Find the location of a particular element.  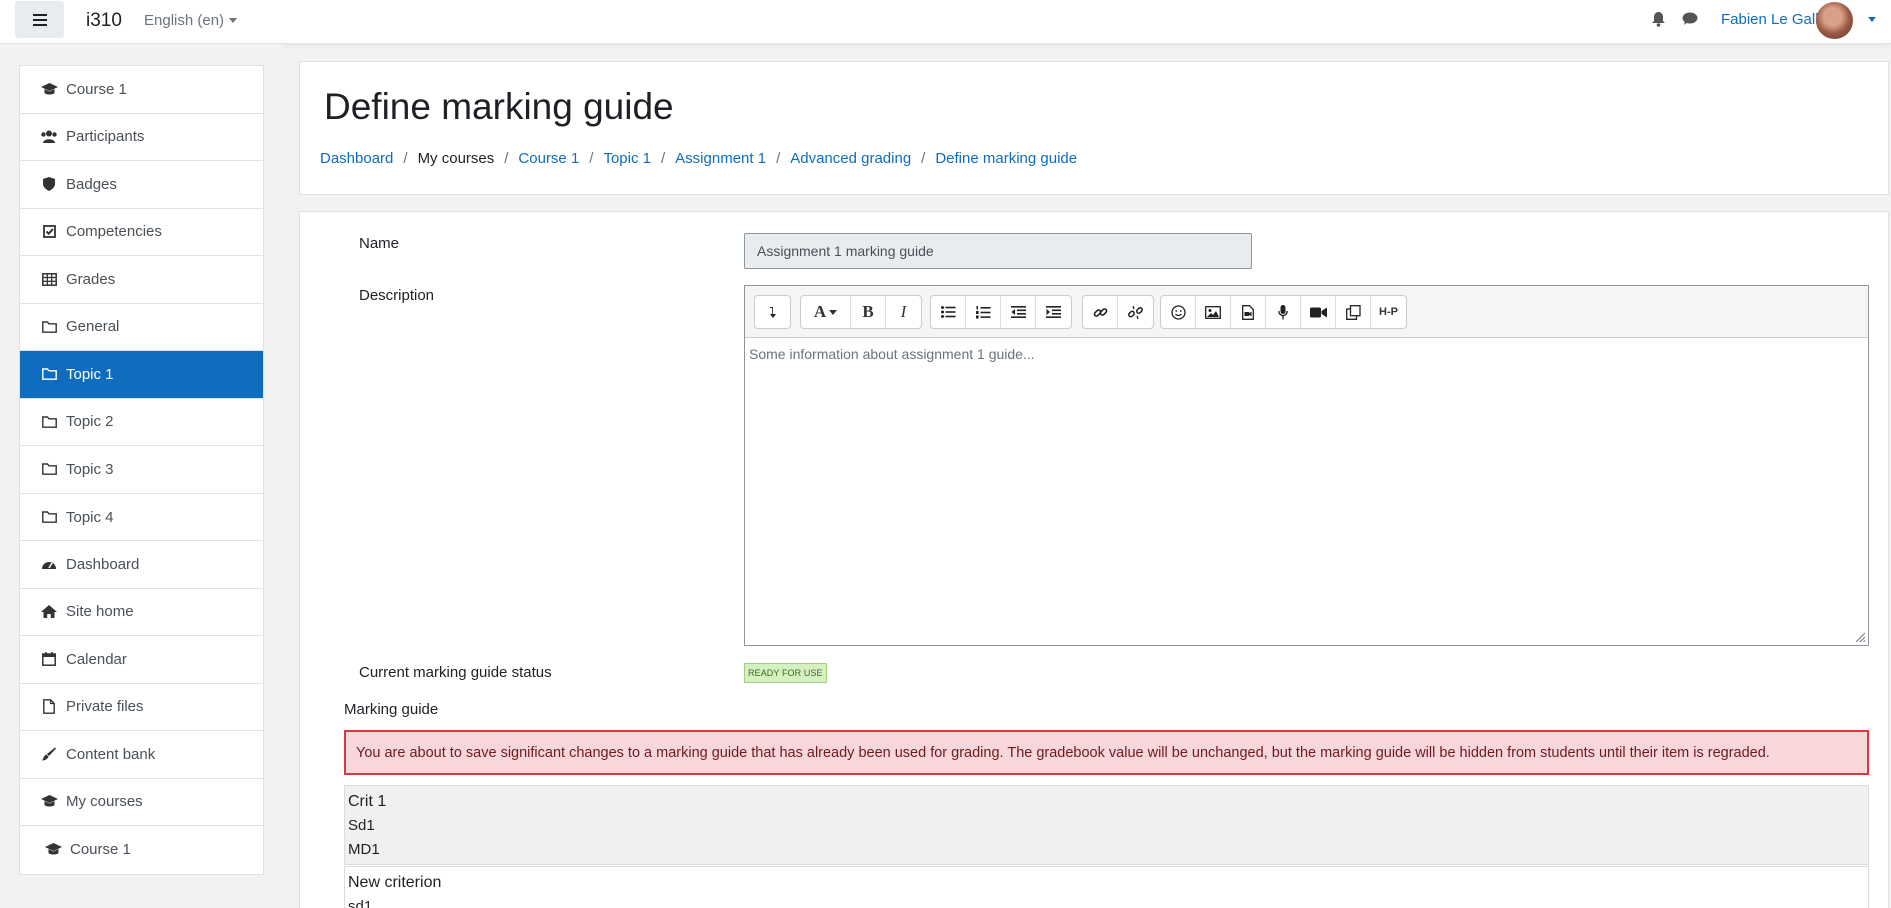

sidebar-item-label: Site home is located at coordinates (100, 612).